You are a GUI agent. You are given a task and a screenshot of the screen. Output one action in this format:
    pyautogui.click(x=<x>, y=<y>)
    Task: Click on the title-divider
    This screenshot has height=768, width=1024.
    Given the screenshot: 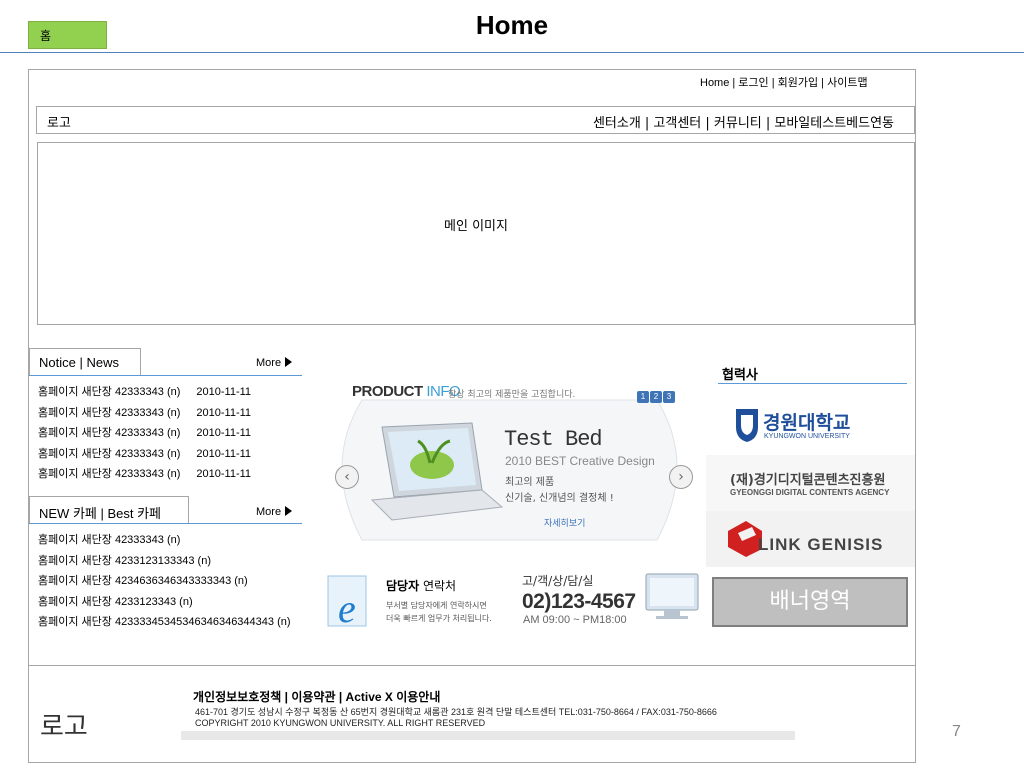 What is the action you would take?
    pyautogui.click(x=512, y=52)
    